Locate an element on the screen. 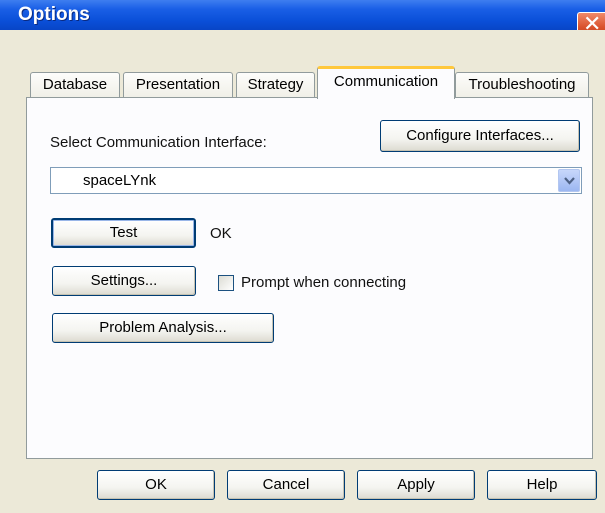 The image size is (605, 513). window-title: Options is located at coordinates (54, 14).